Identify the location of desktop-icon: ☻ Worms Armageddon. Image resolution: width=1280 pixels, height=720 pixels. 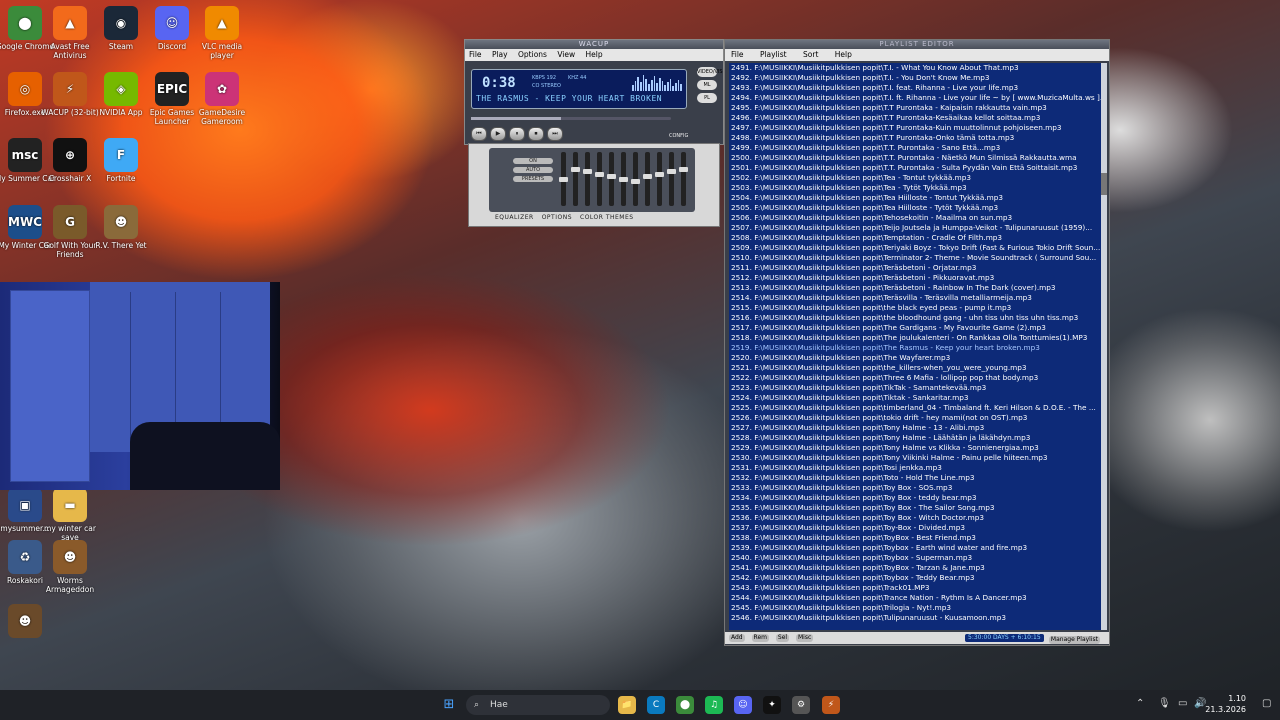
(70, 567).